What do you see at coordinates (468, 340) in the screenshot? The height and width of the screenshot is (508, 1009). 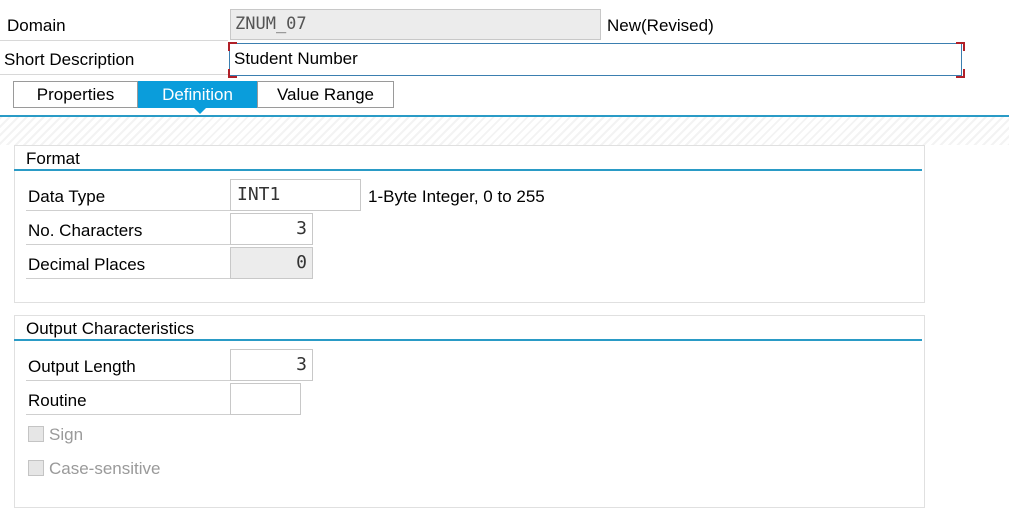 I see `output-group-underline` at bounding box center [468, 340].